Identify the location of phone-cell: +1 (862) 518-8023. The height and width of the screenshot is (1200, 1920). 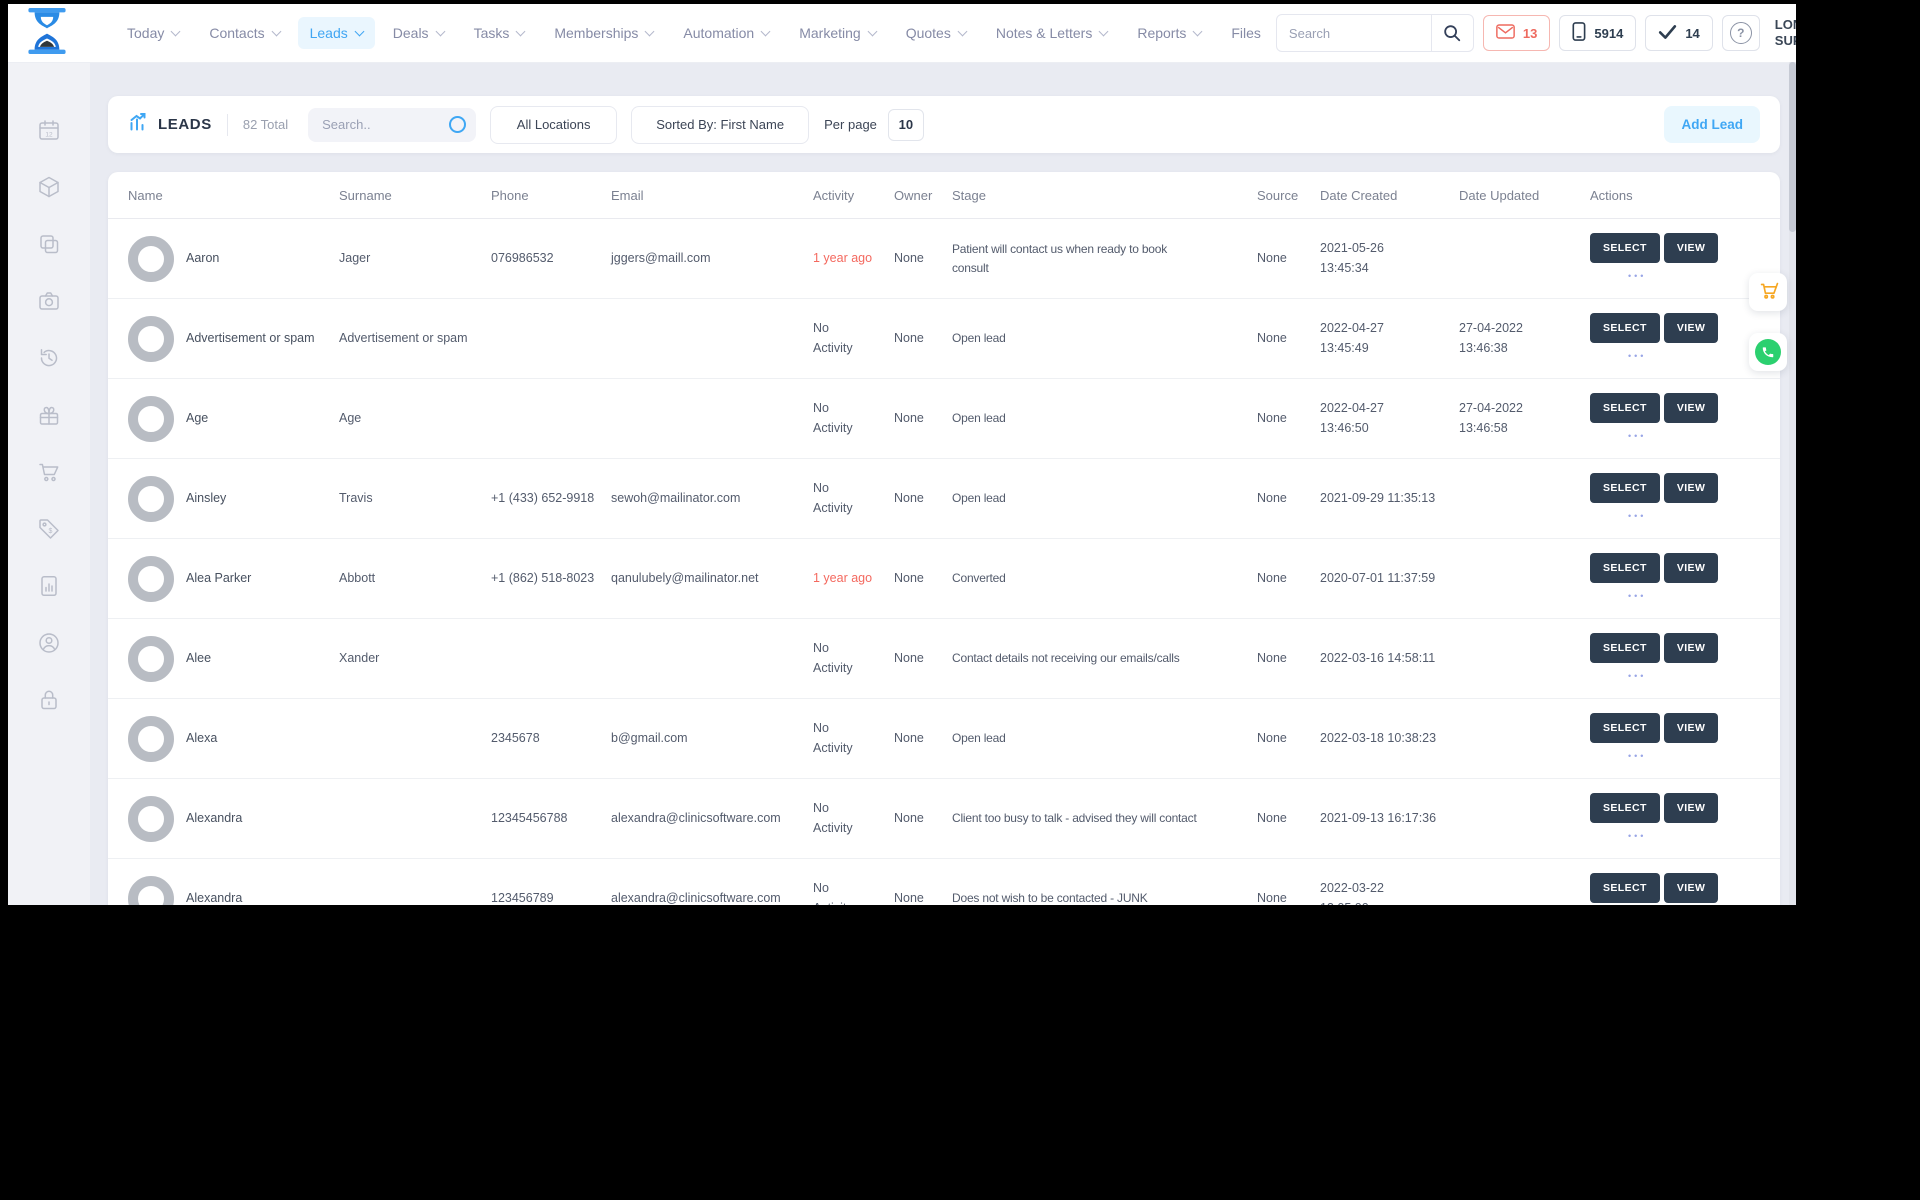
(543, 577).